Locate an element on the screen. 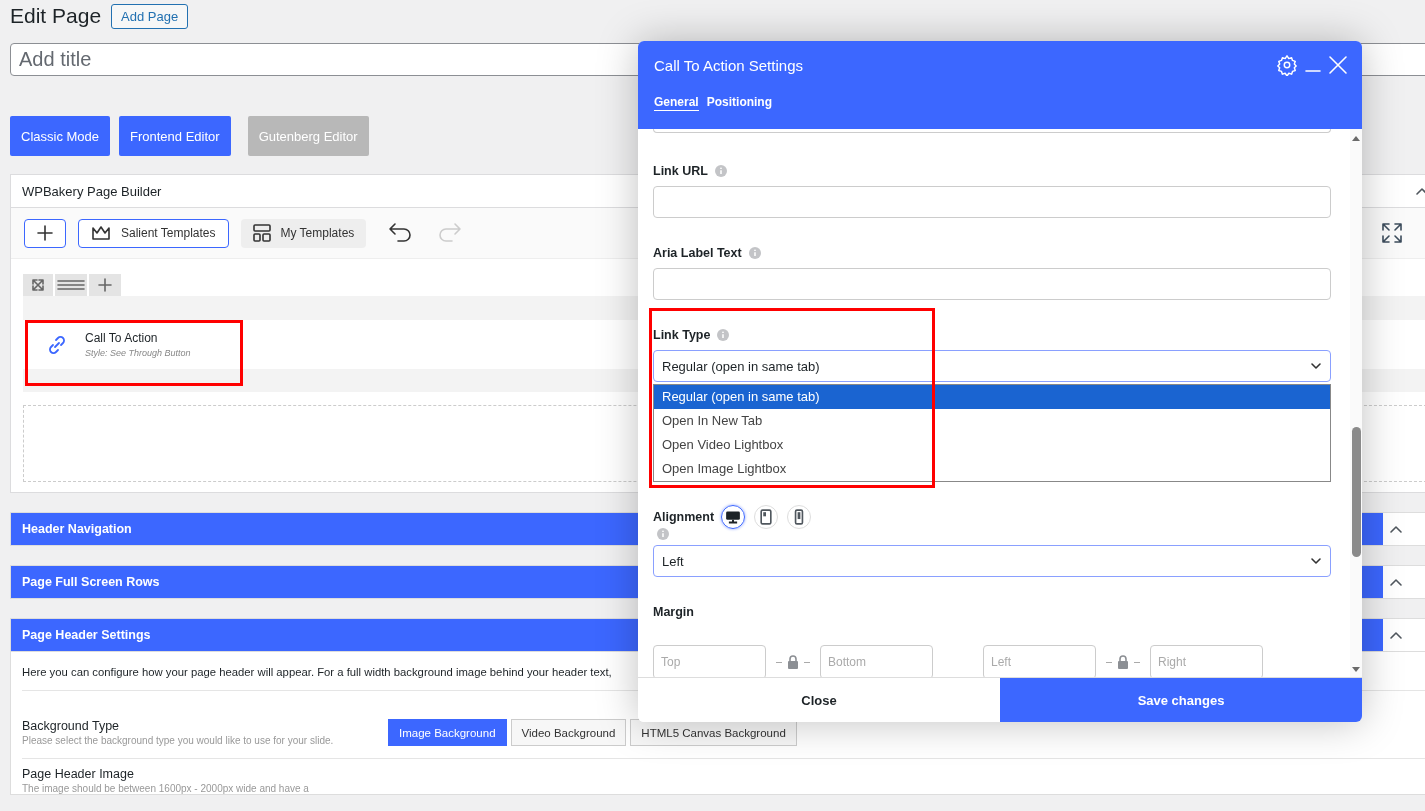 This screenshot has width=1425, height=811. close-icon is located at coordinates (1338, 65).